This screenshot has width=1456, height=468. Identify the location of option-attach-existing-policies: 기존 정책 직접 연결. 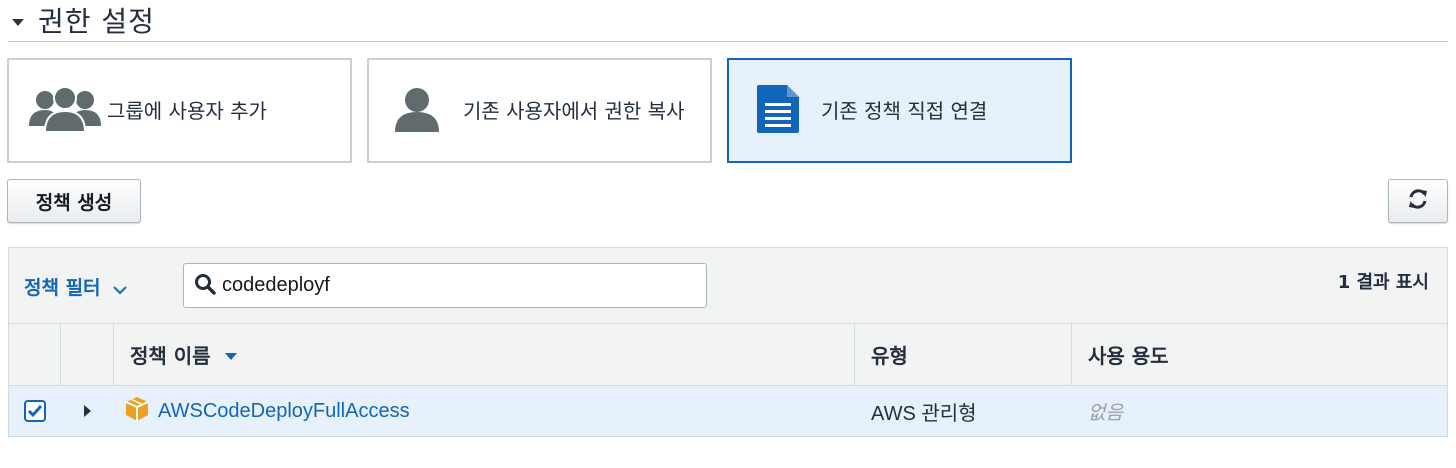
(899, 110).